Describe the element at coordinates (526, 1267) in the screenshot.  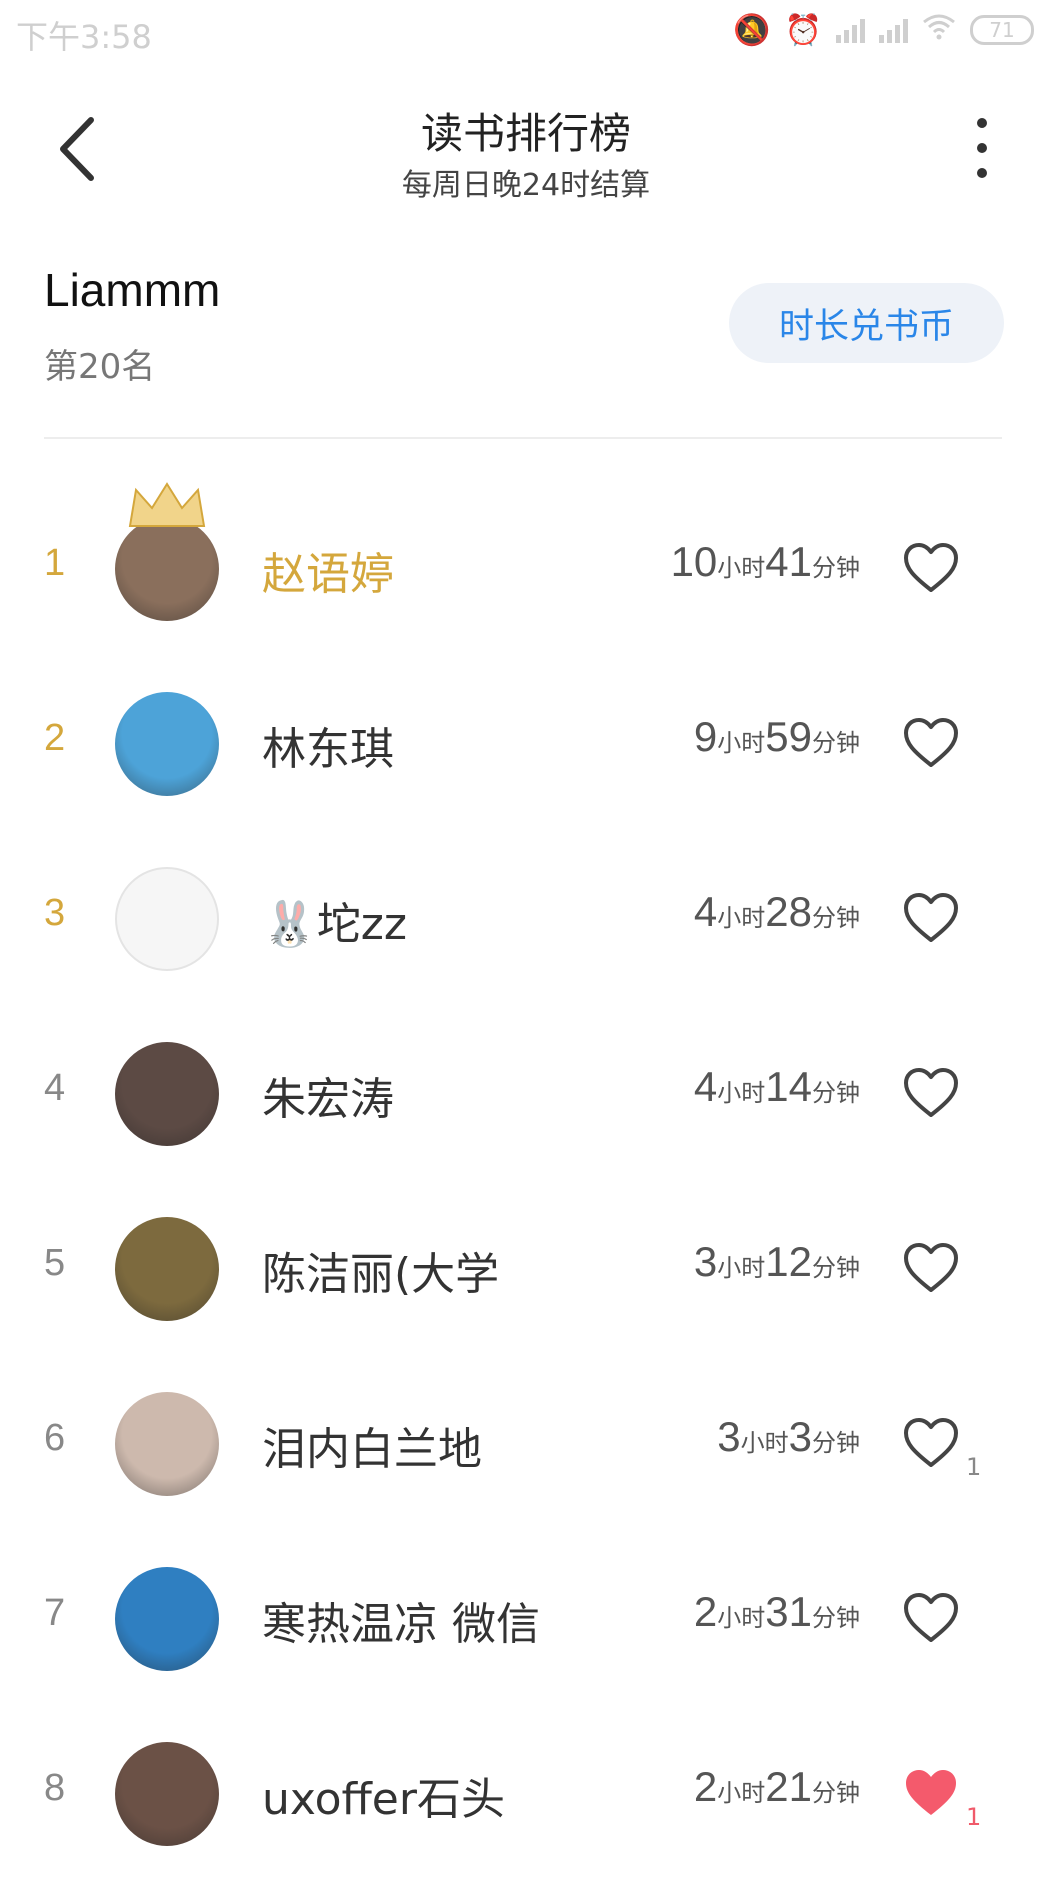
I see `ranking-row: 5 陈洁丽(大学 3小时12分钟` at that location.